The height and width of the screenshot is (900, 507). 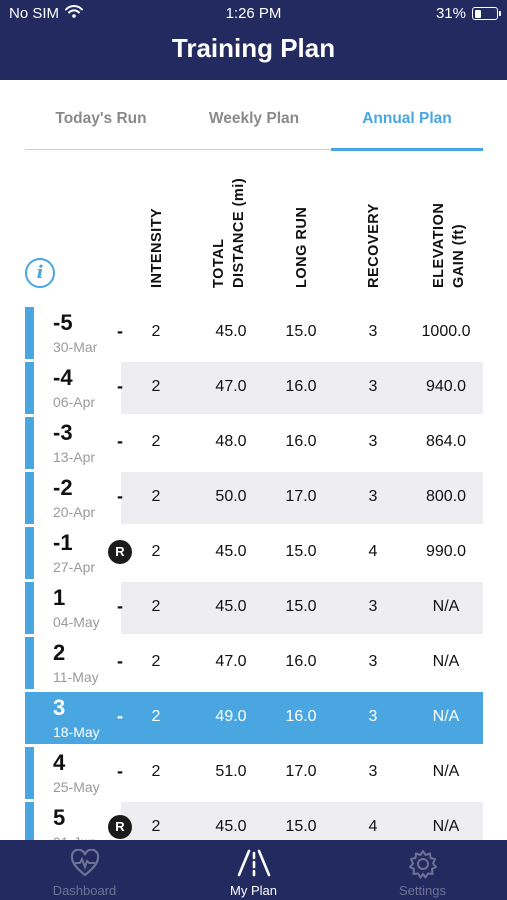 What do you see at coordinates (231, 716) in the screenshot?
I see `cell-total-distance: 49.0` at bounding box center [231, 716].